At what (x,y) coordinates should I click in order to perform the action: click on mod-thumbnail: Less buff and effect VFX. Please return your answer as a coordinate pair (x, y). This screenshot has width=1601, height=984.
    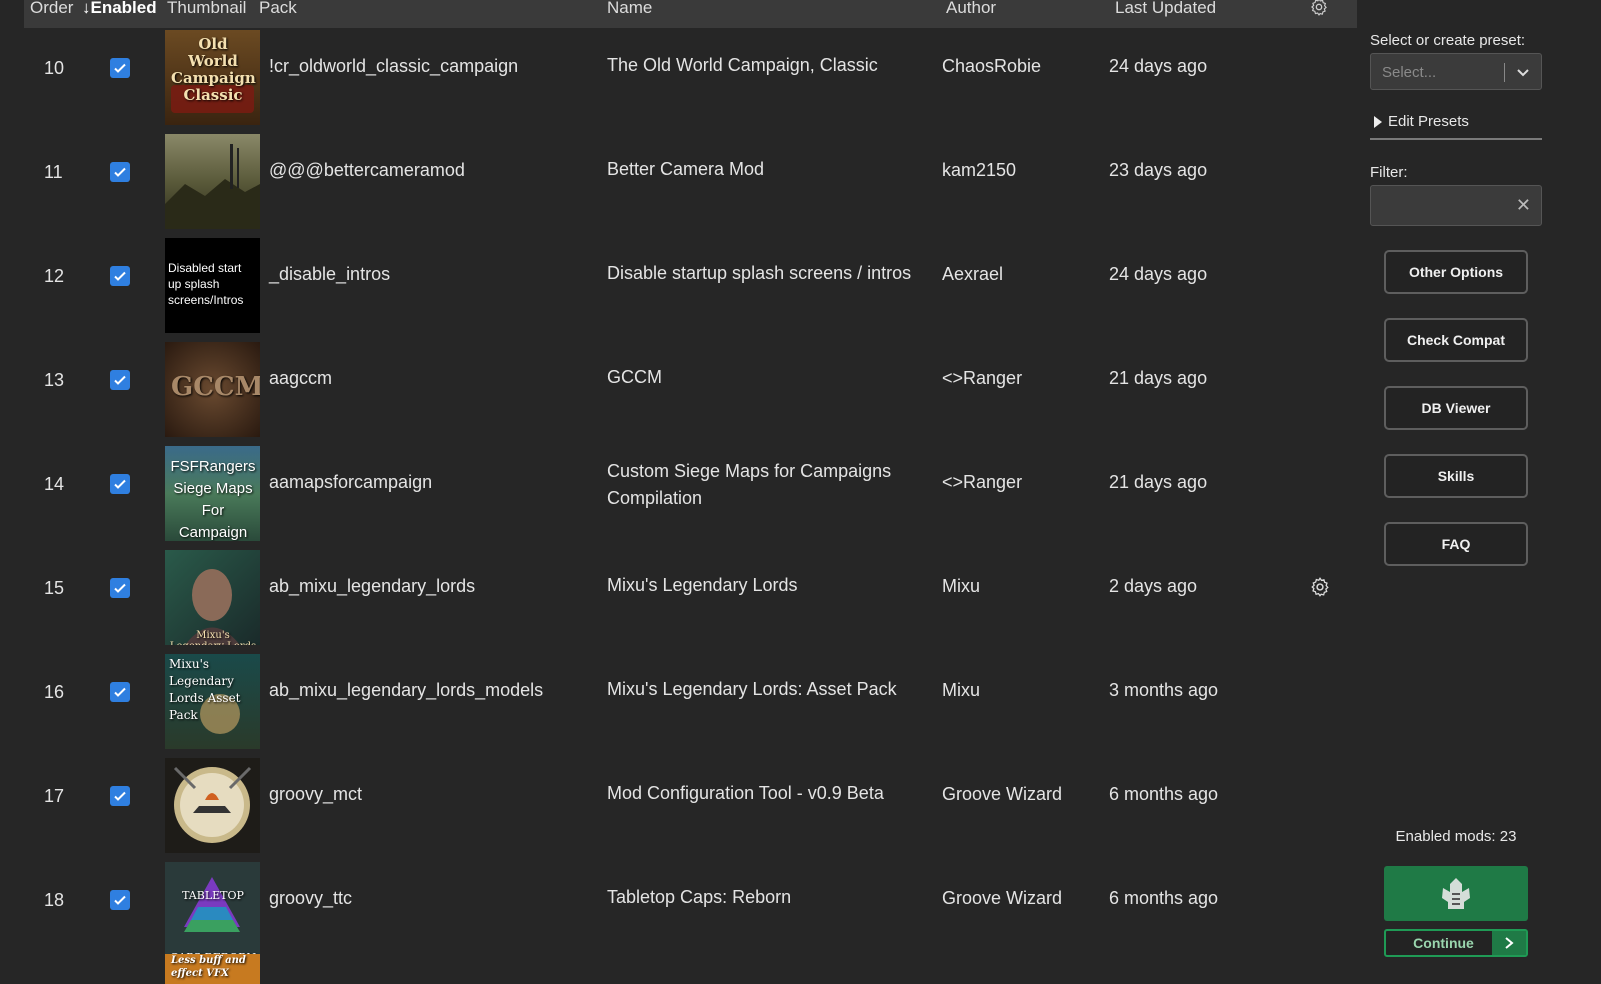
    Looking at the image, I should click on (212, 969).